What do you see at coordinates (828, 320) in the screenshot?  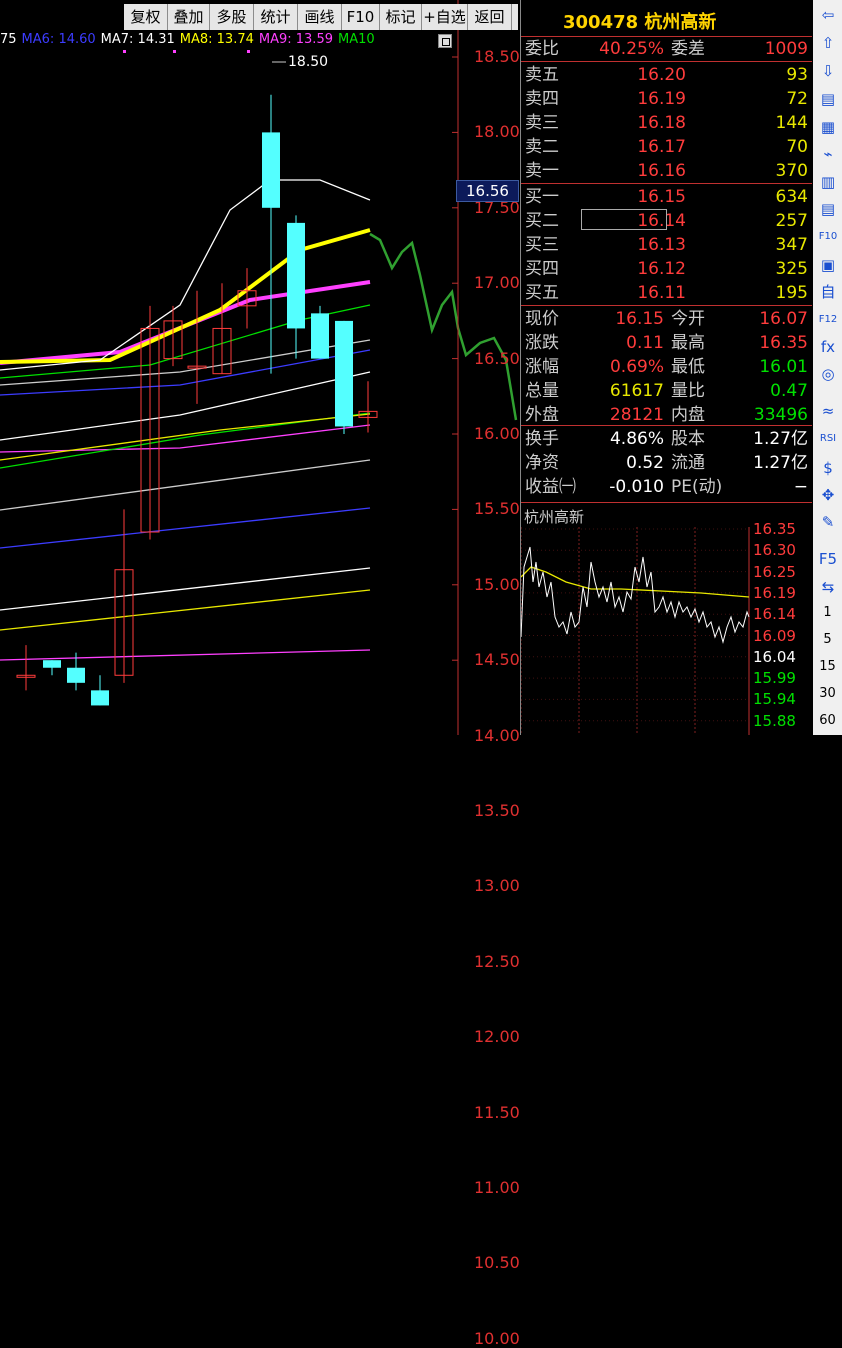 I see `f12-icon: F12` at bounding box center [828, 320].